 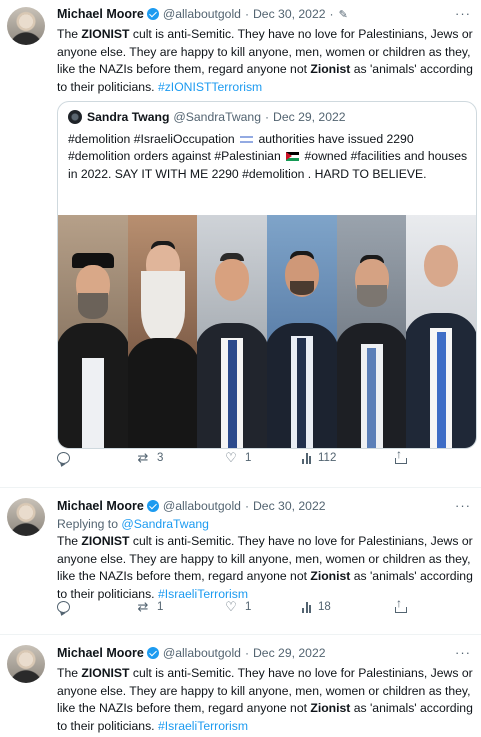 What do you see at coordinates (149, 458) in the screenshot?
I see `retweet-button: ⇄ 3` at bounding box center [149, 458].